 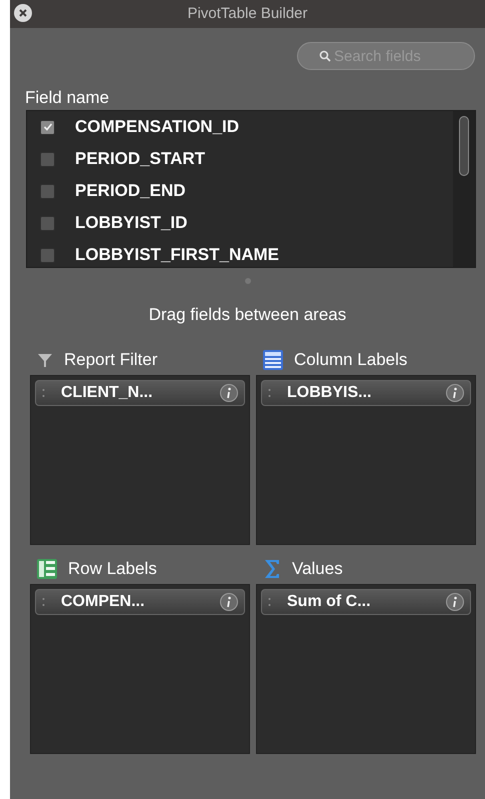 I want to click on field-name: PERIOD_START, so click(x=140, y=159).